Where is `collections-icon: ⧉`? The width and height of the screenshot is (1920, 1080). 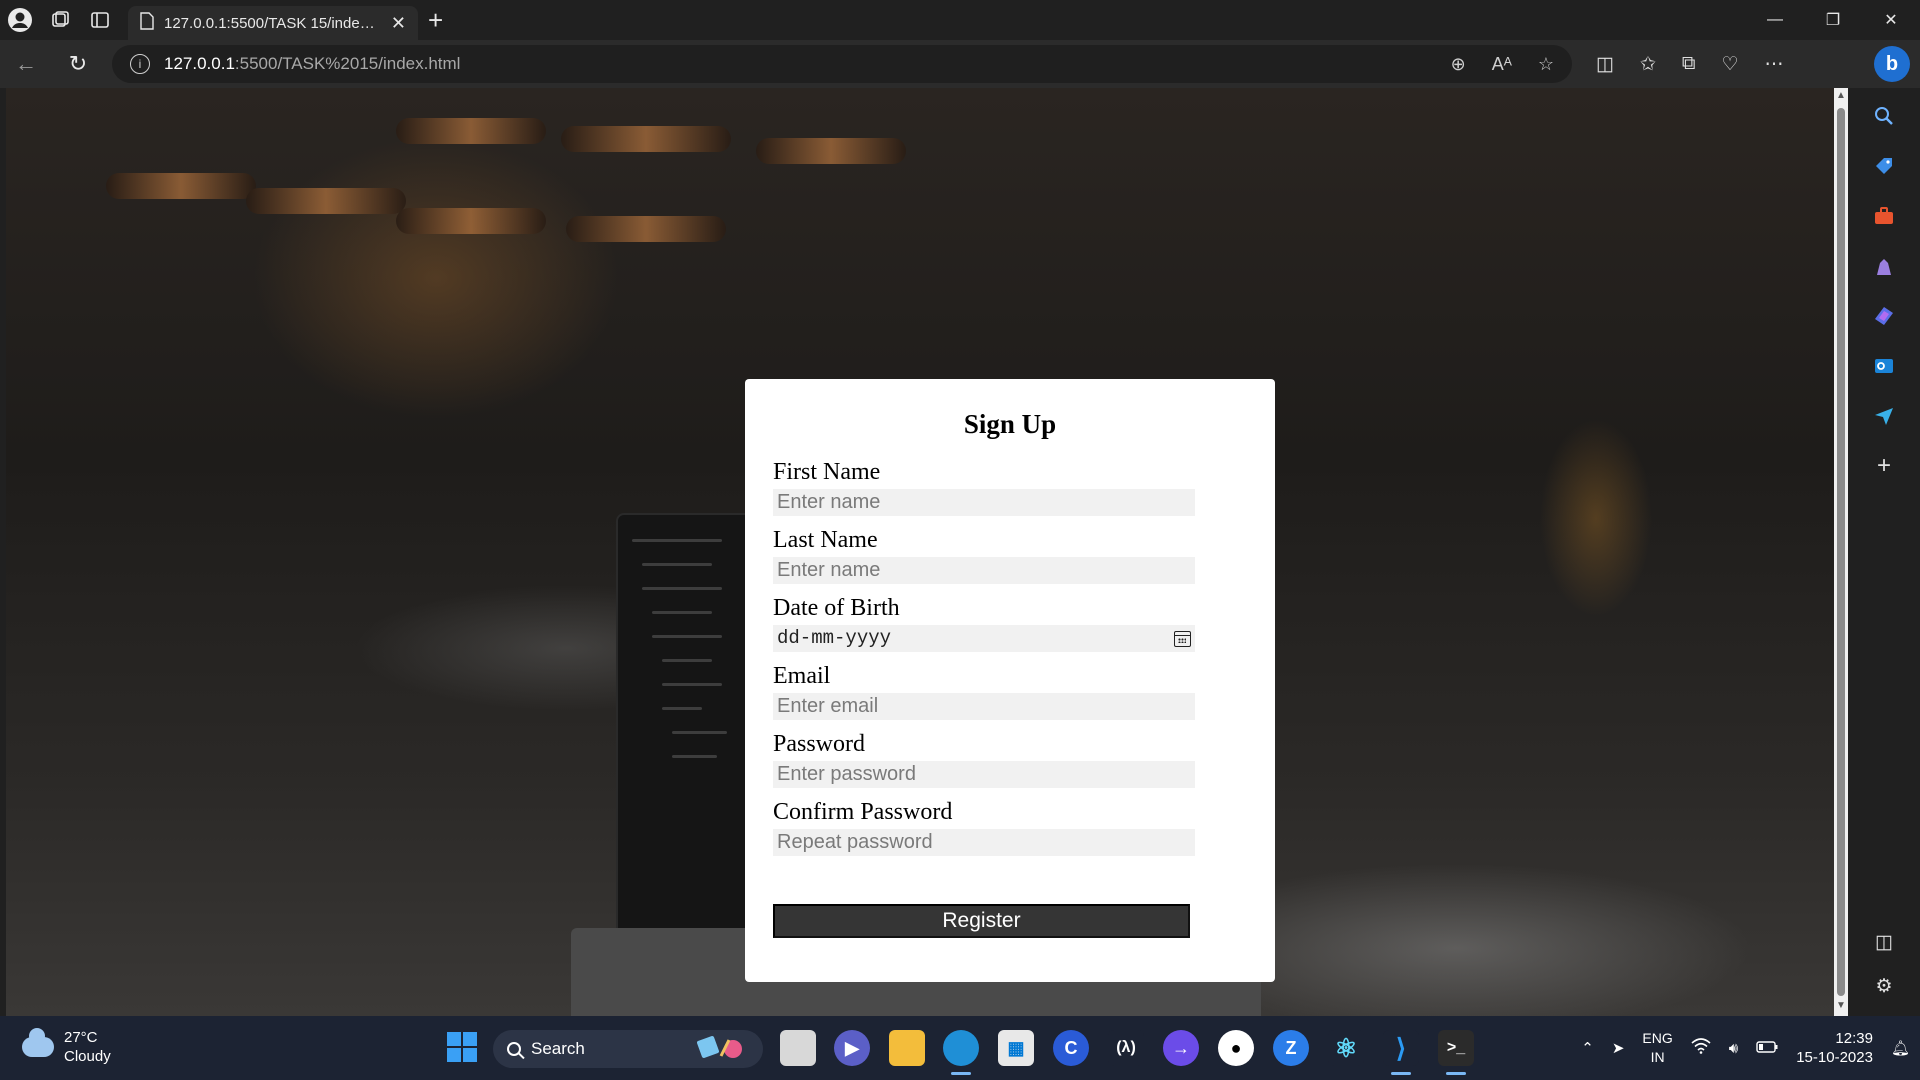 collections-icon: ⧉ is located at coordinates (1689, 64).